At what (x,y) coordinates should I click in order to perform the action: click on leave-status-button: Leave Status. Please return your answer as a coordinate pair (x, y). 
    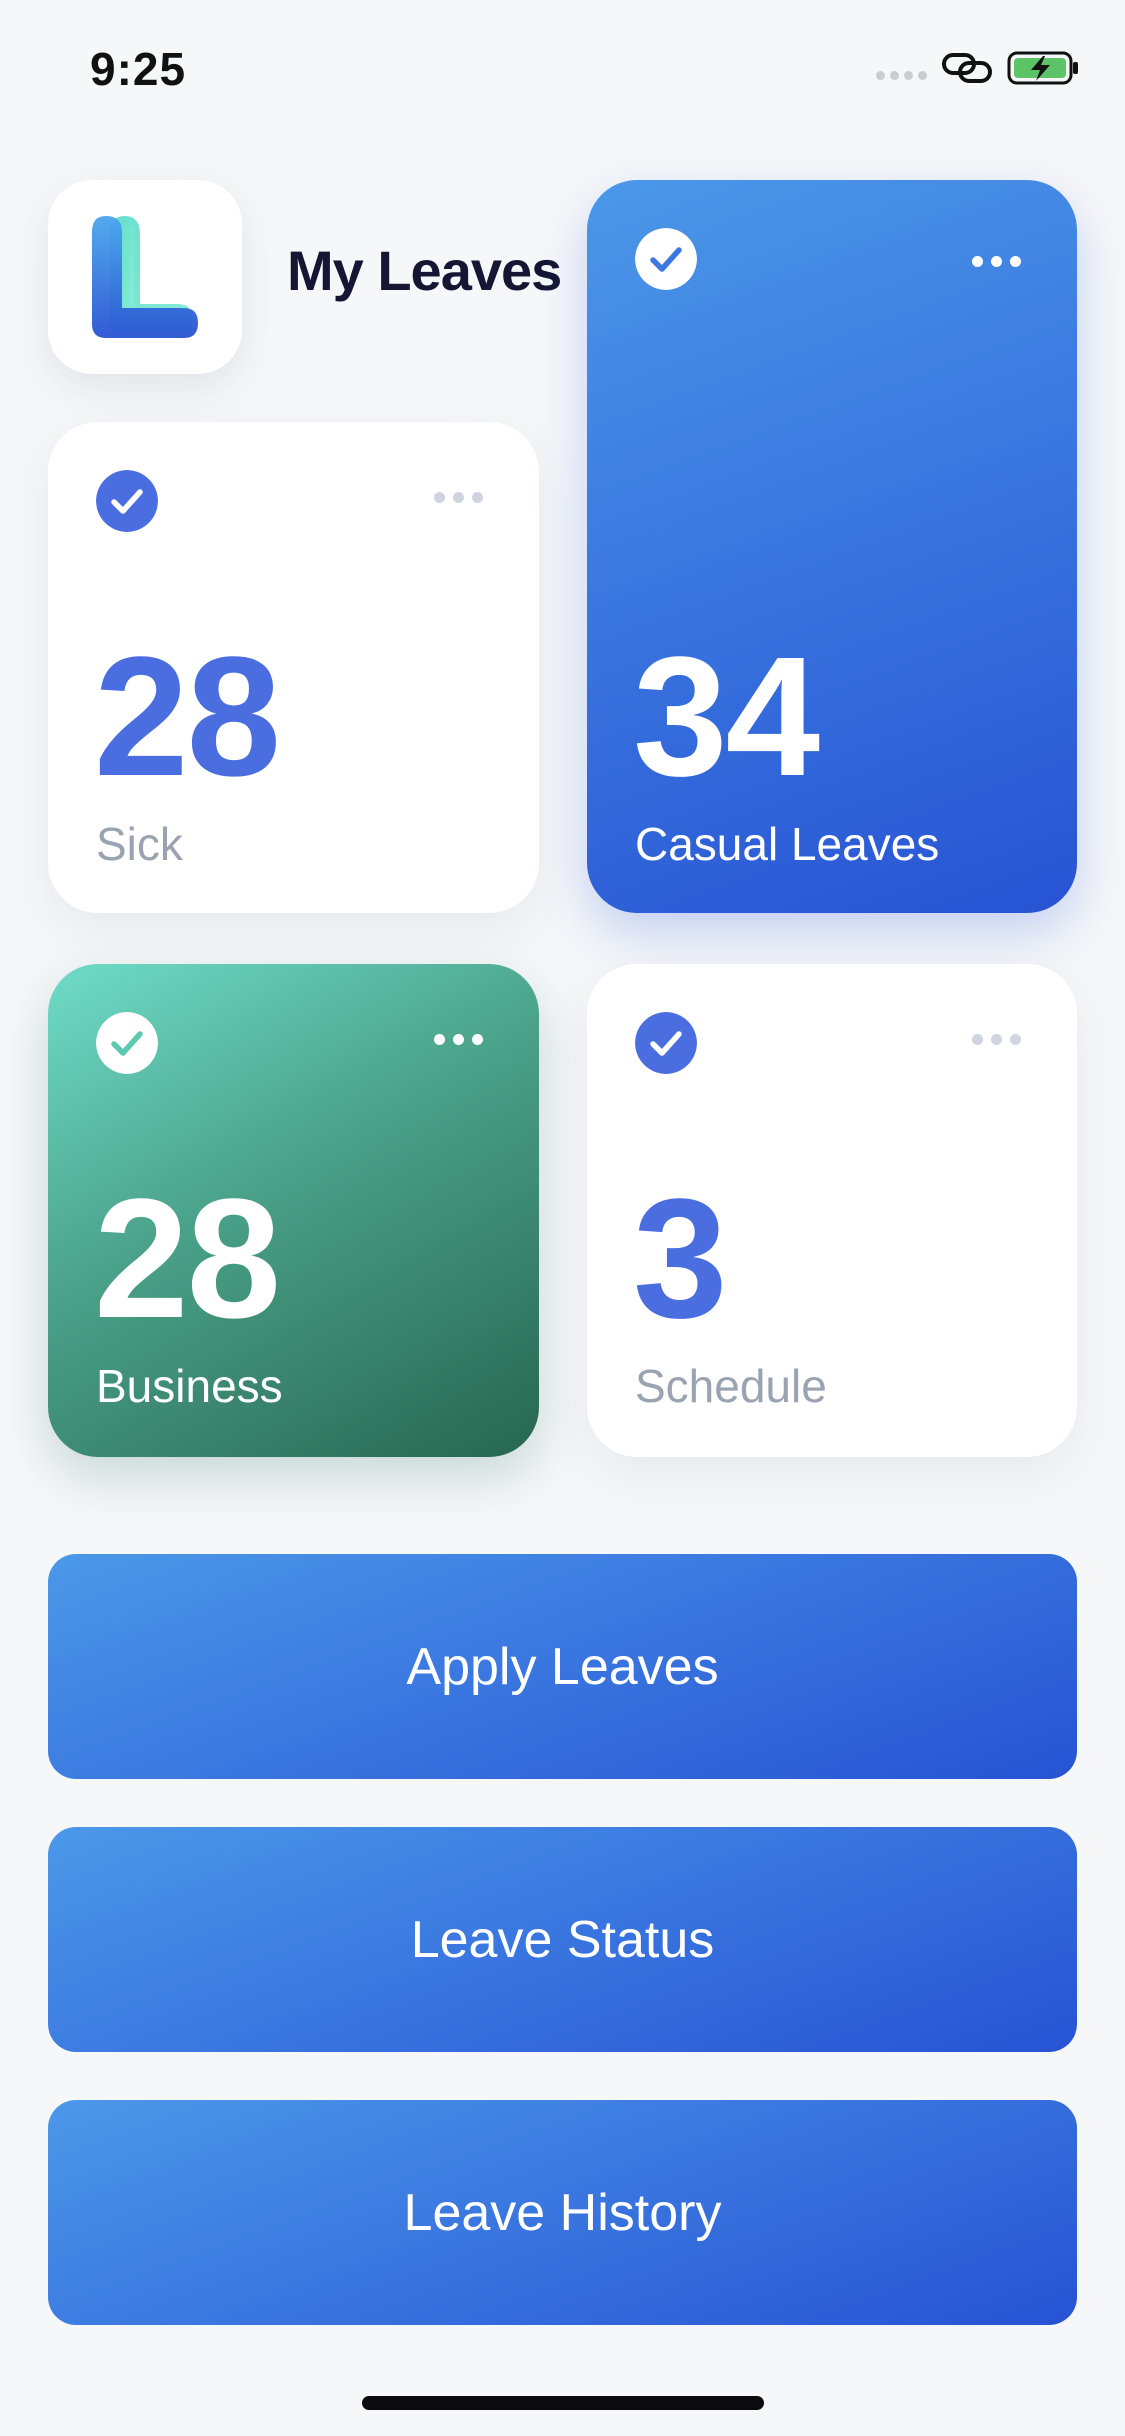
    Looking at the image, I should click on (562, 1939).